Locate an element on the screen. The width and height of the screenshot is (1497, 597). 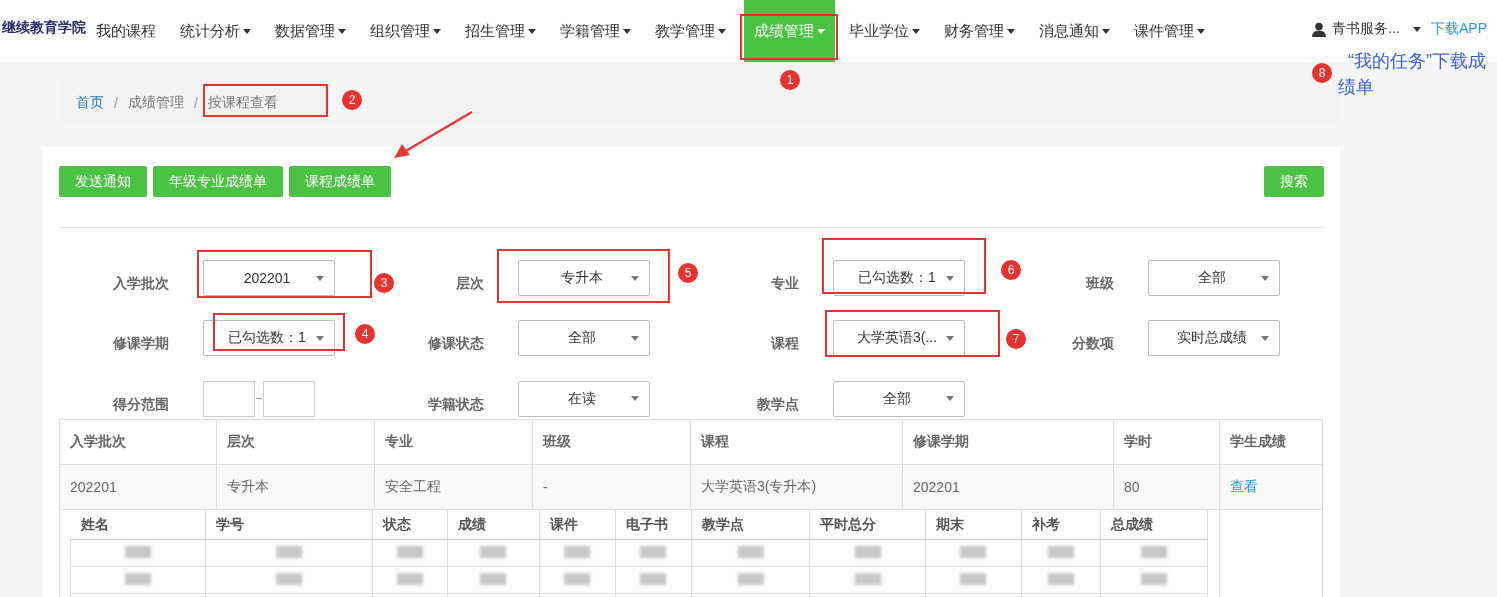
table-cell: - is located at coordinates (611, 487).